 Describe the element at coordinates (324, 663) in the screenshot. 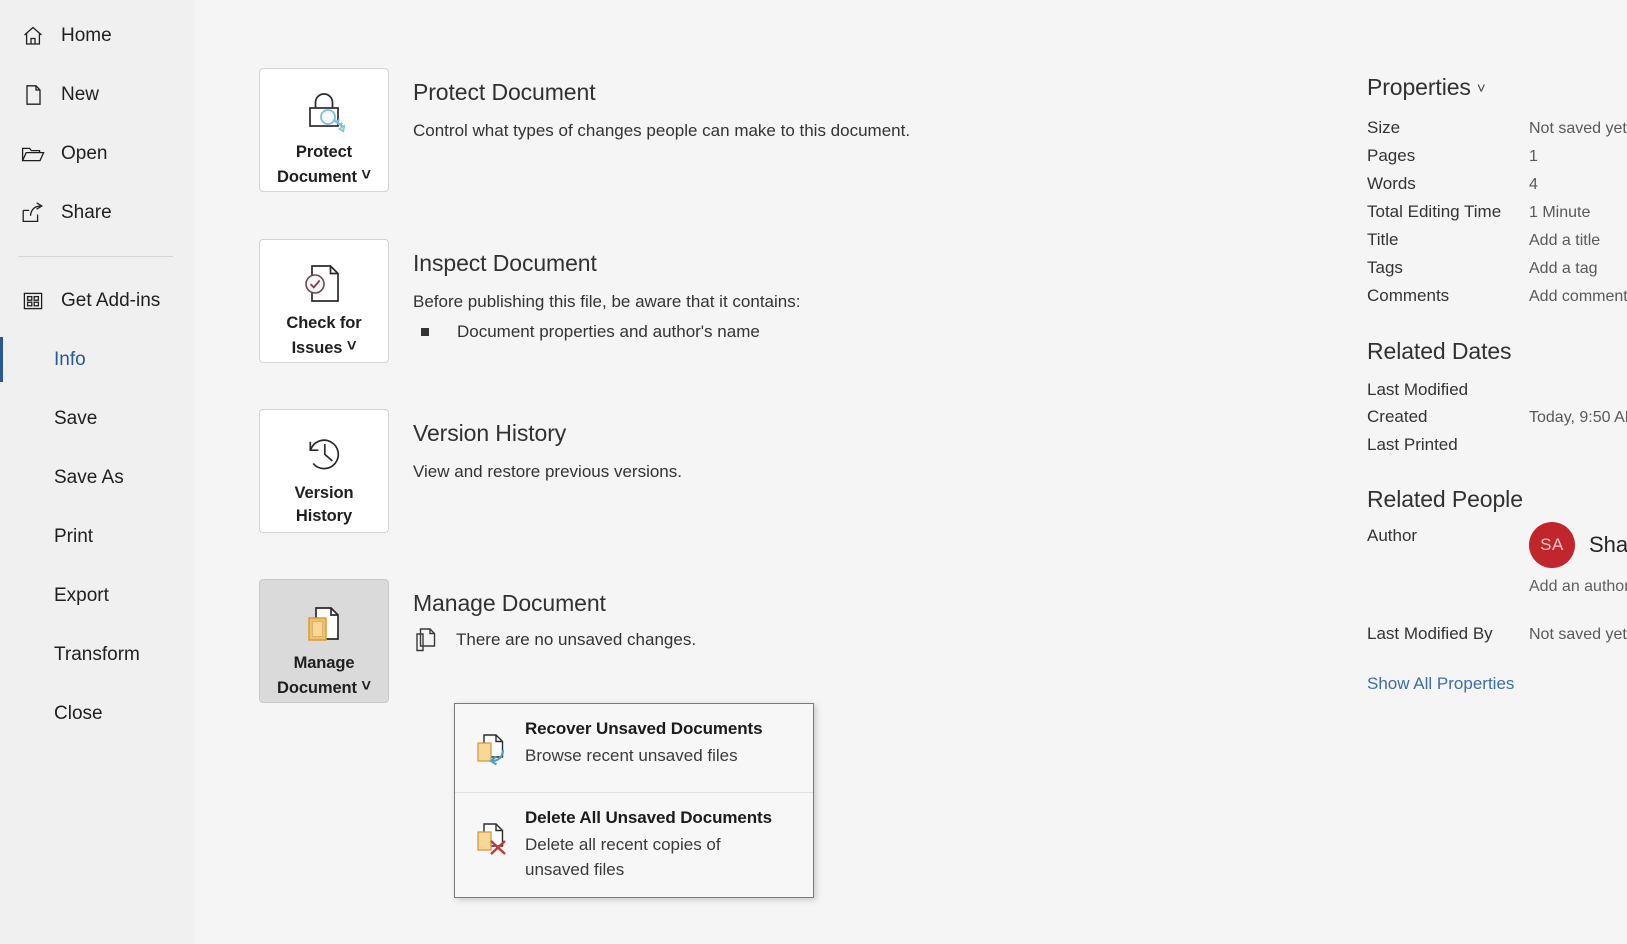

I see `manage-button-line1: Manage` at that location.